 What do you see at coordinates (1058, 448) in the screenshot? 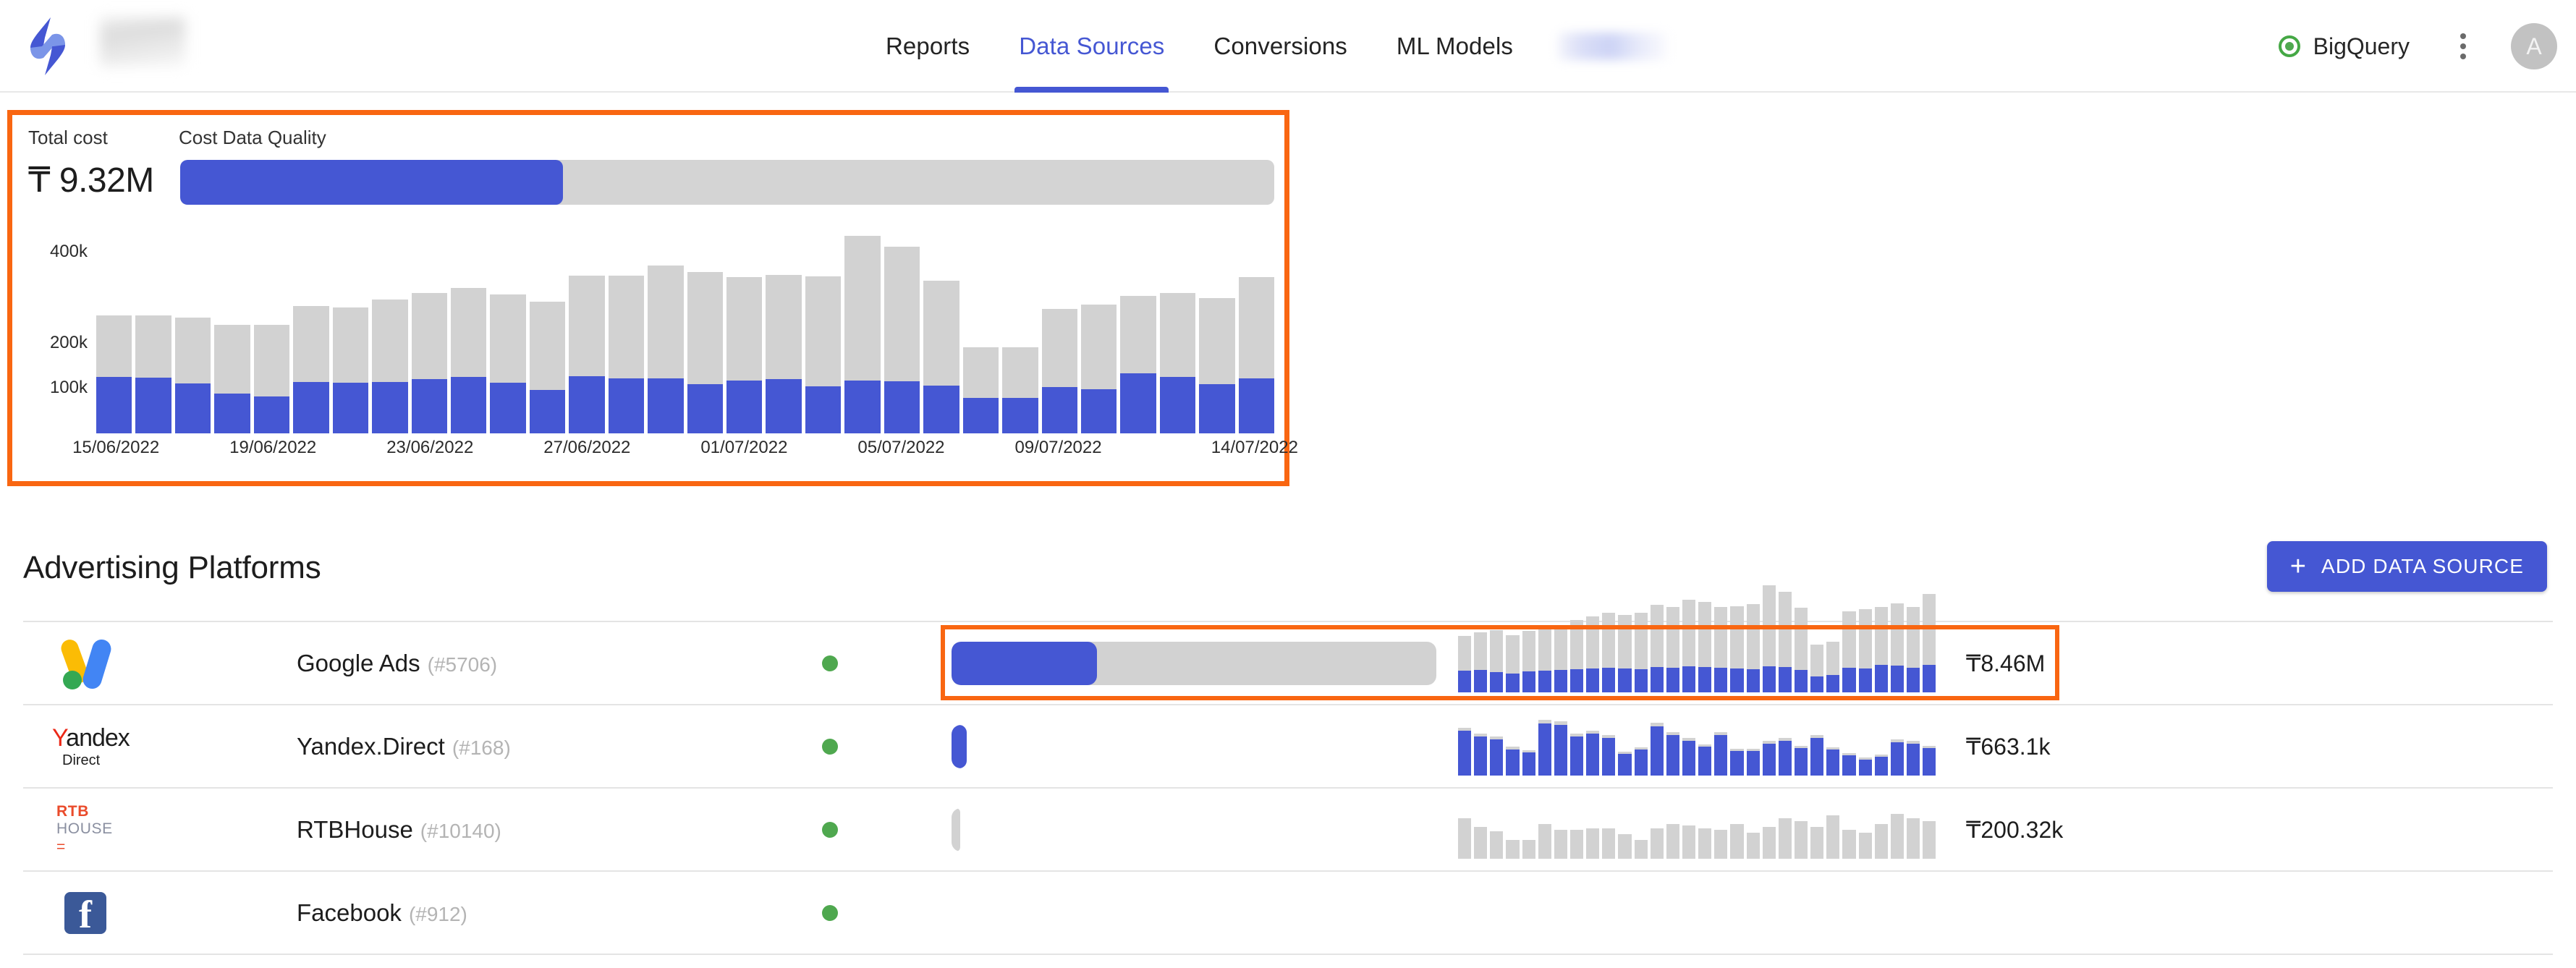
I see `chart-x-tick: 09/07/2022` at bounding box center [1058, 448].